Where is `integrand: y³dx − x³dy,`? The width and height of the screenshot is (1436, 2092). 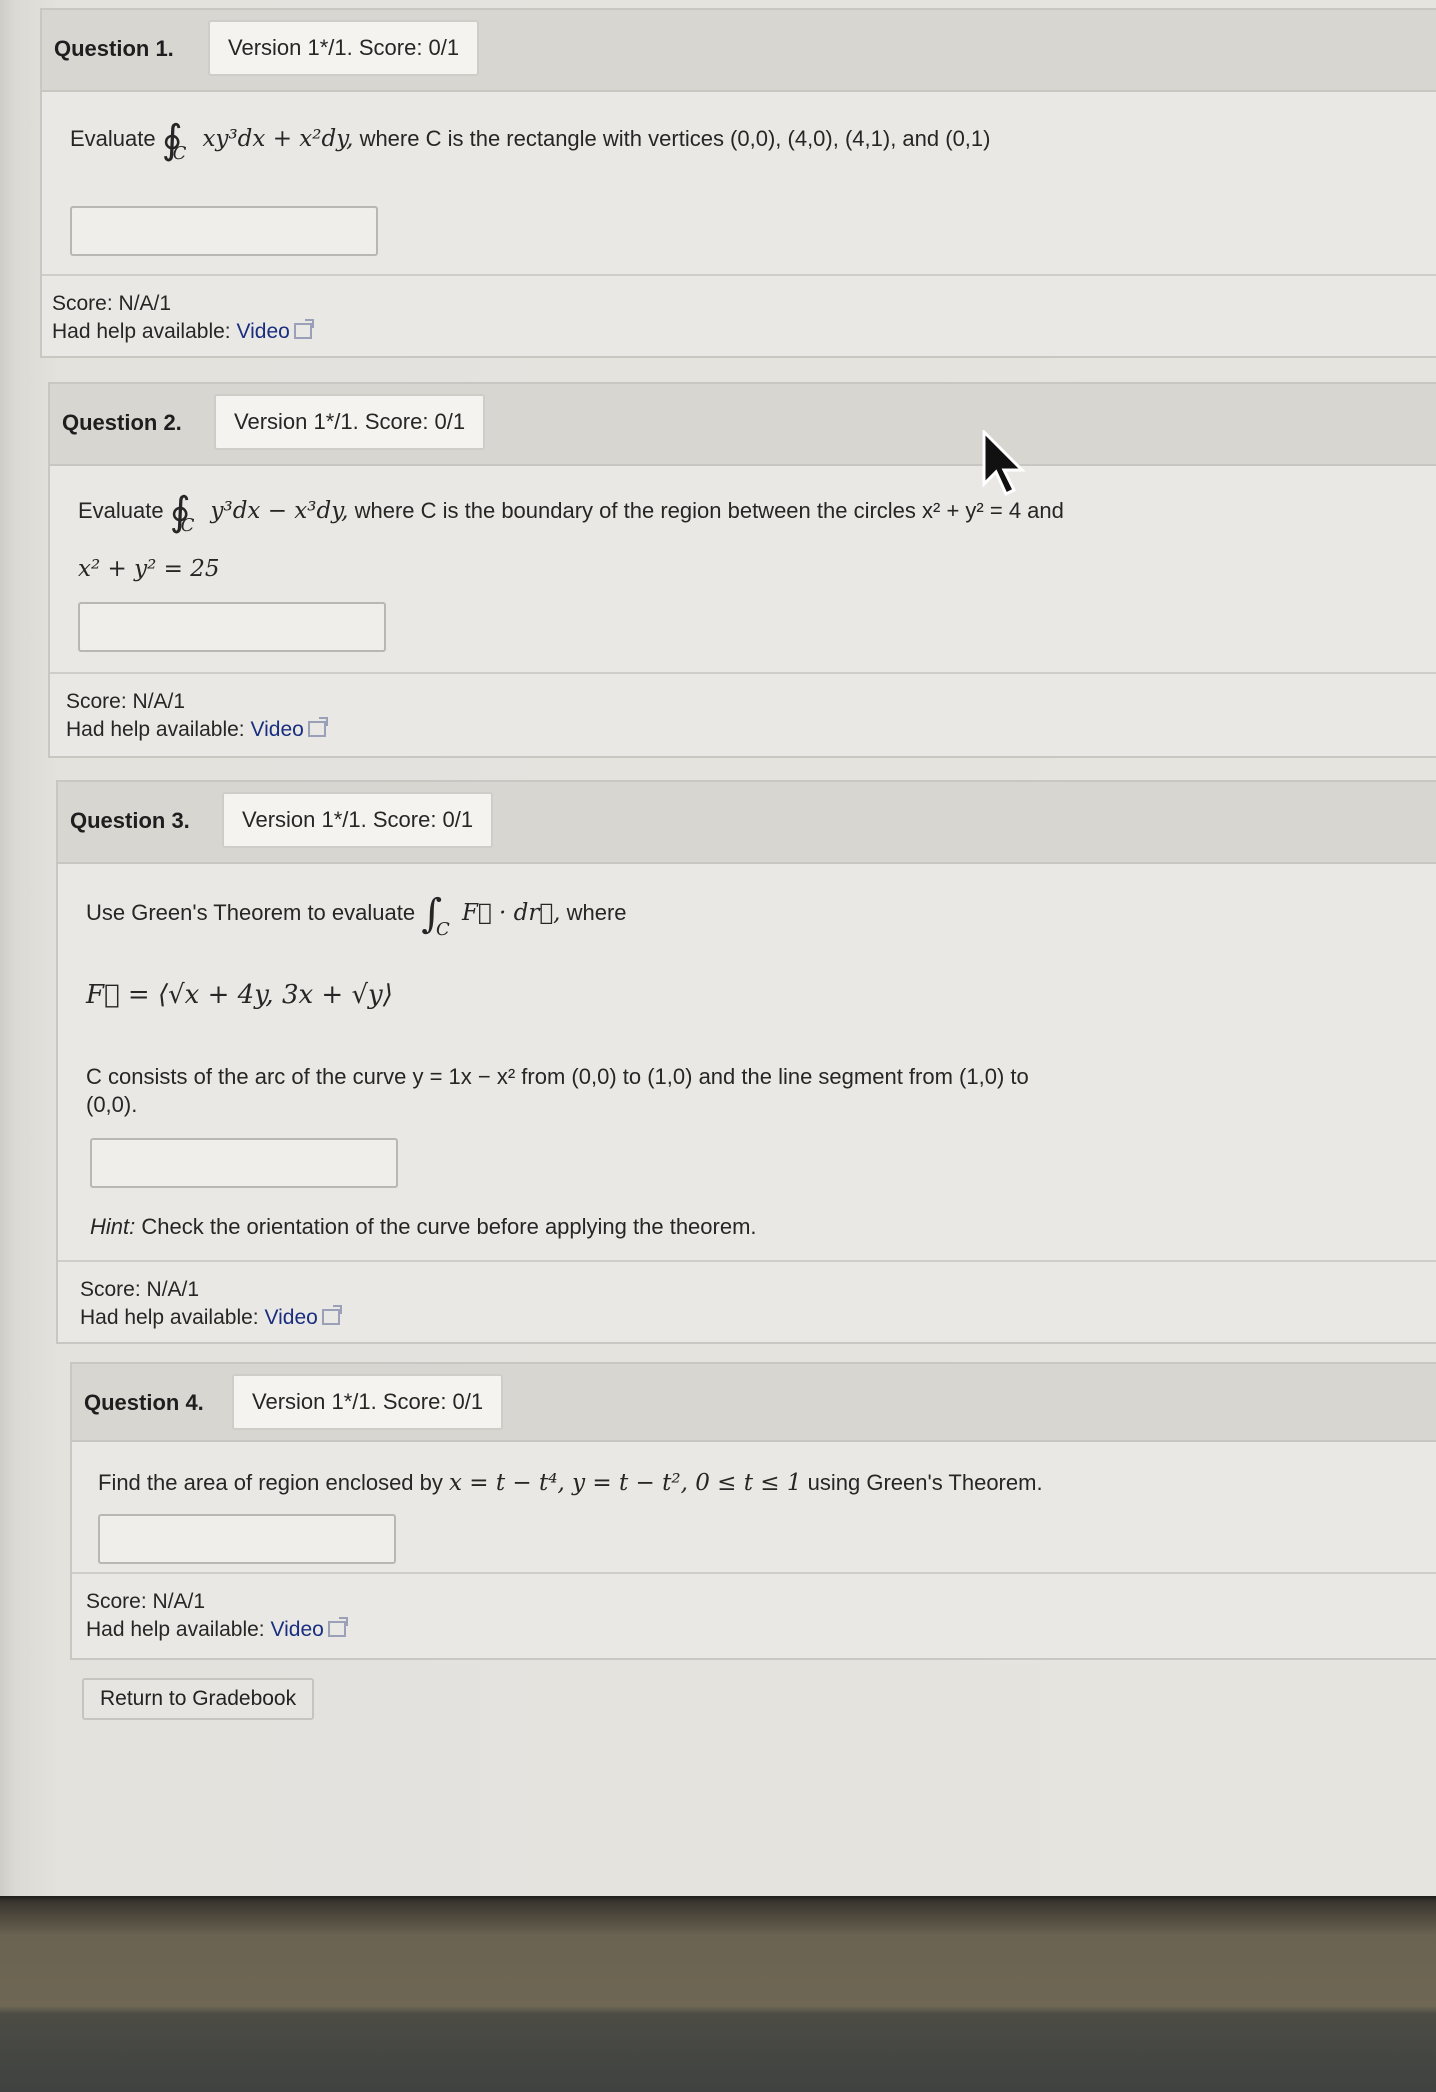 integrand: y³dx − x³dy, is located at coordinates (279, 510).